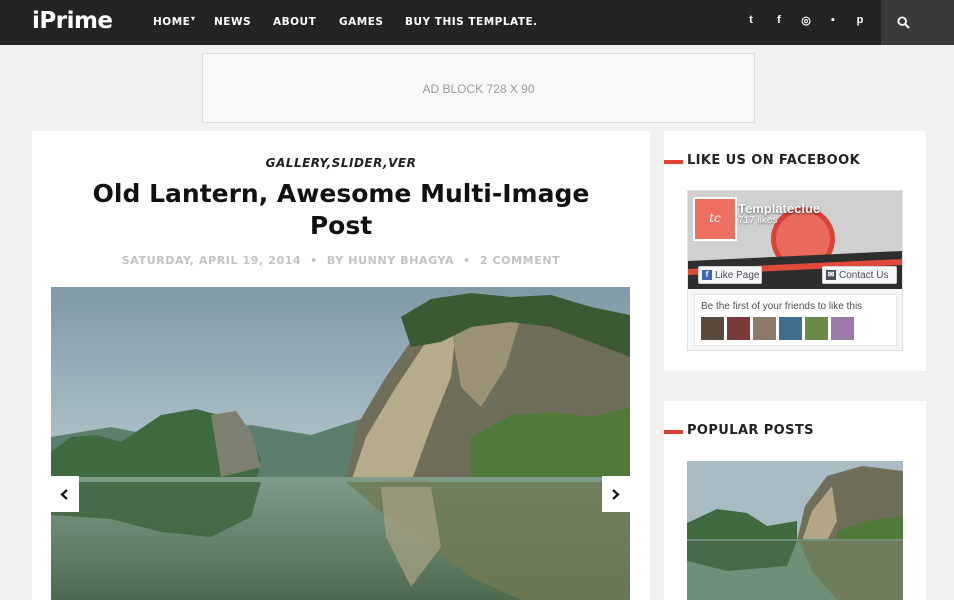 The width and height of the screenshot is (954, 600). Describe the element at coordinates (750, 430) in the screenshot. I see `popular-posts-title: POPULAR POSTS` at that location.